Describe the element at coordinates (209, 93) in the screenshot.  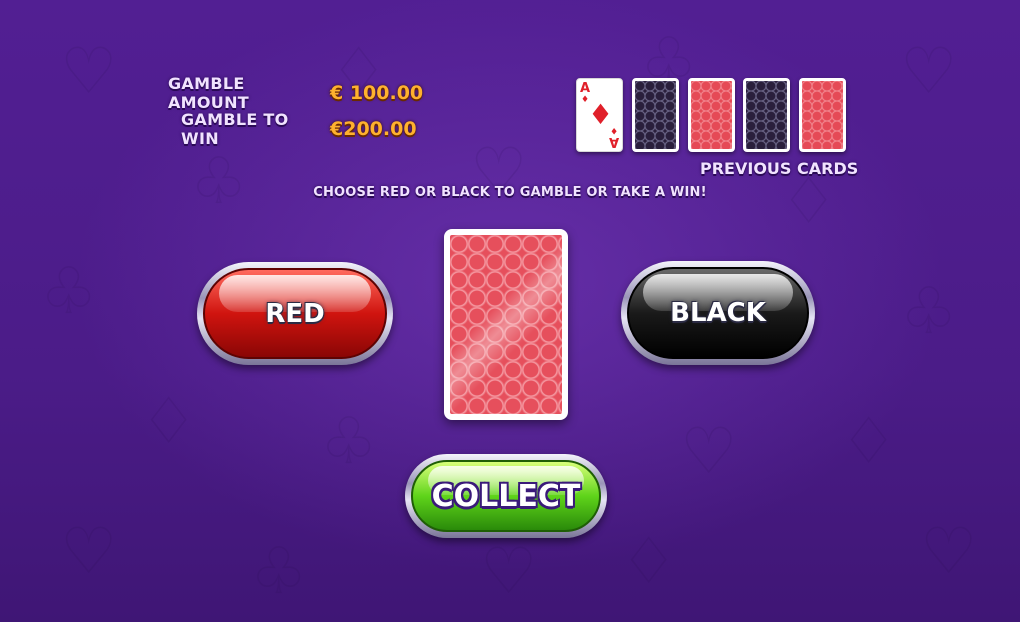
I see `gamble-amount-label: GAMBLE AMOUNT` at that location.